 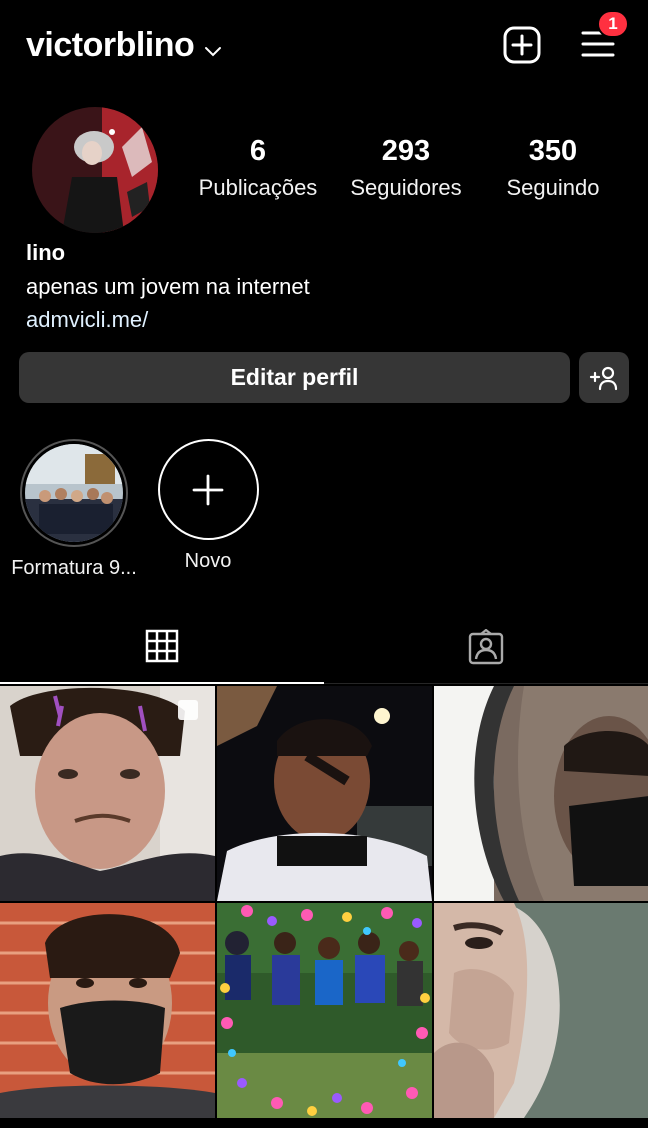 What do you see at coordinates (613, 24) in the screenshot?
I see `notification-badge: 1` at bounding box center [613, 24].